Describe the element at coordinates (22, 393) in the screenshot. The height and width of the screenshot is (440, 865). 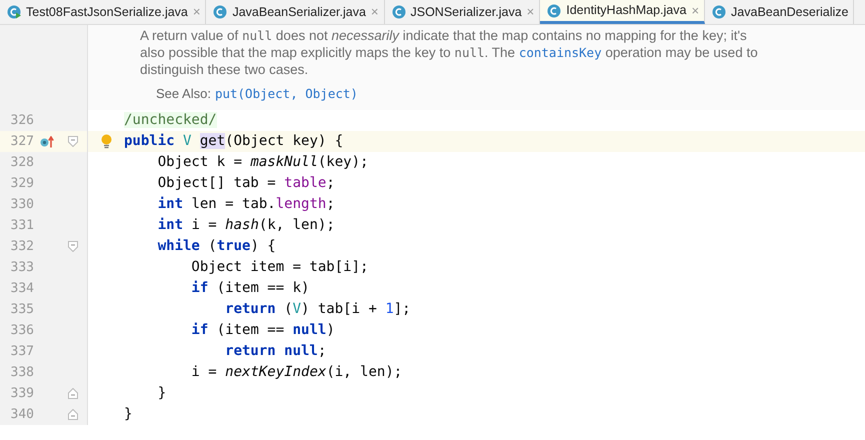
I see `line-number: 339` at that location.